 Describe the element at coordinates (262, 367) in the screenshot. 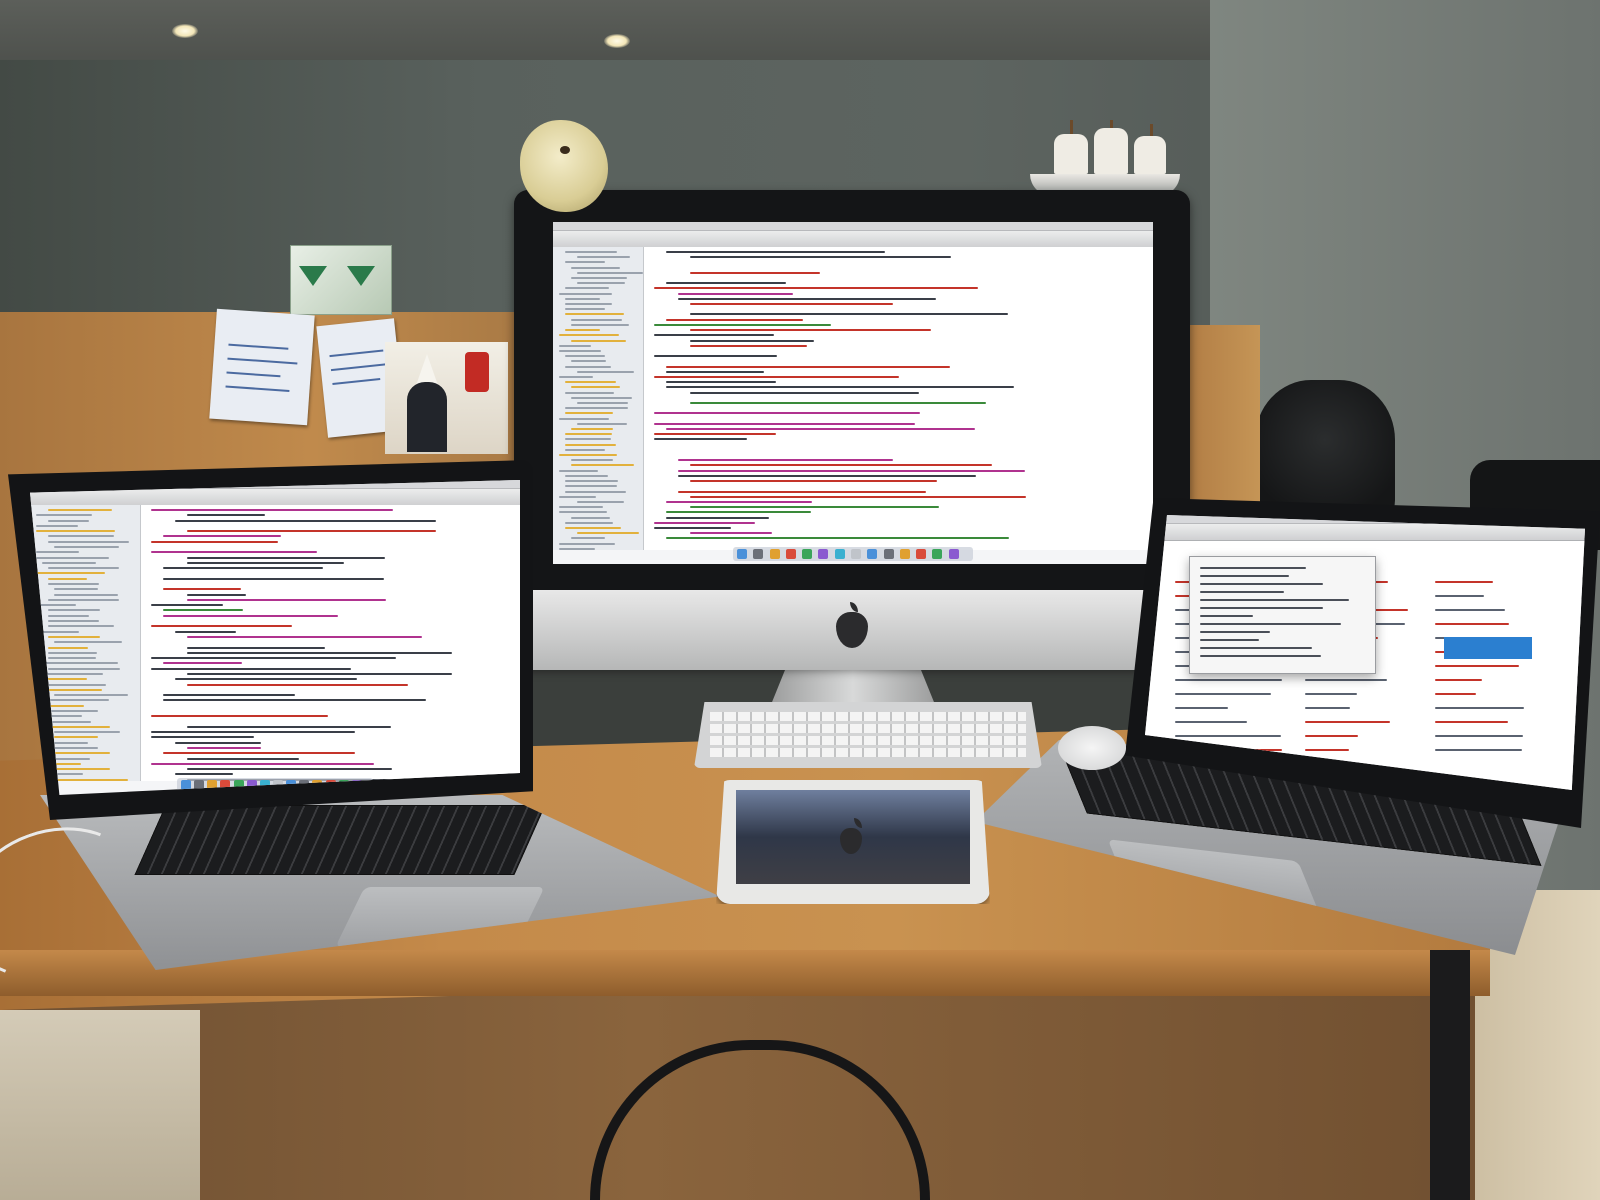

I see `sticky-note-icon` at that location.